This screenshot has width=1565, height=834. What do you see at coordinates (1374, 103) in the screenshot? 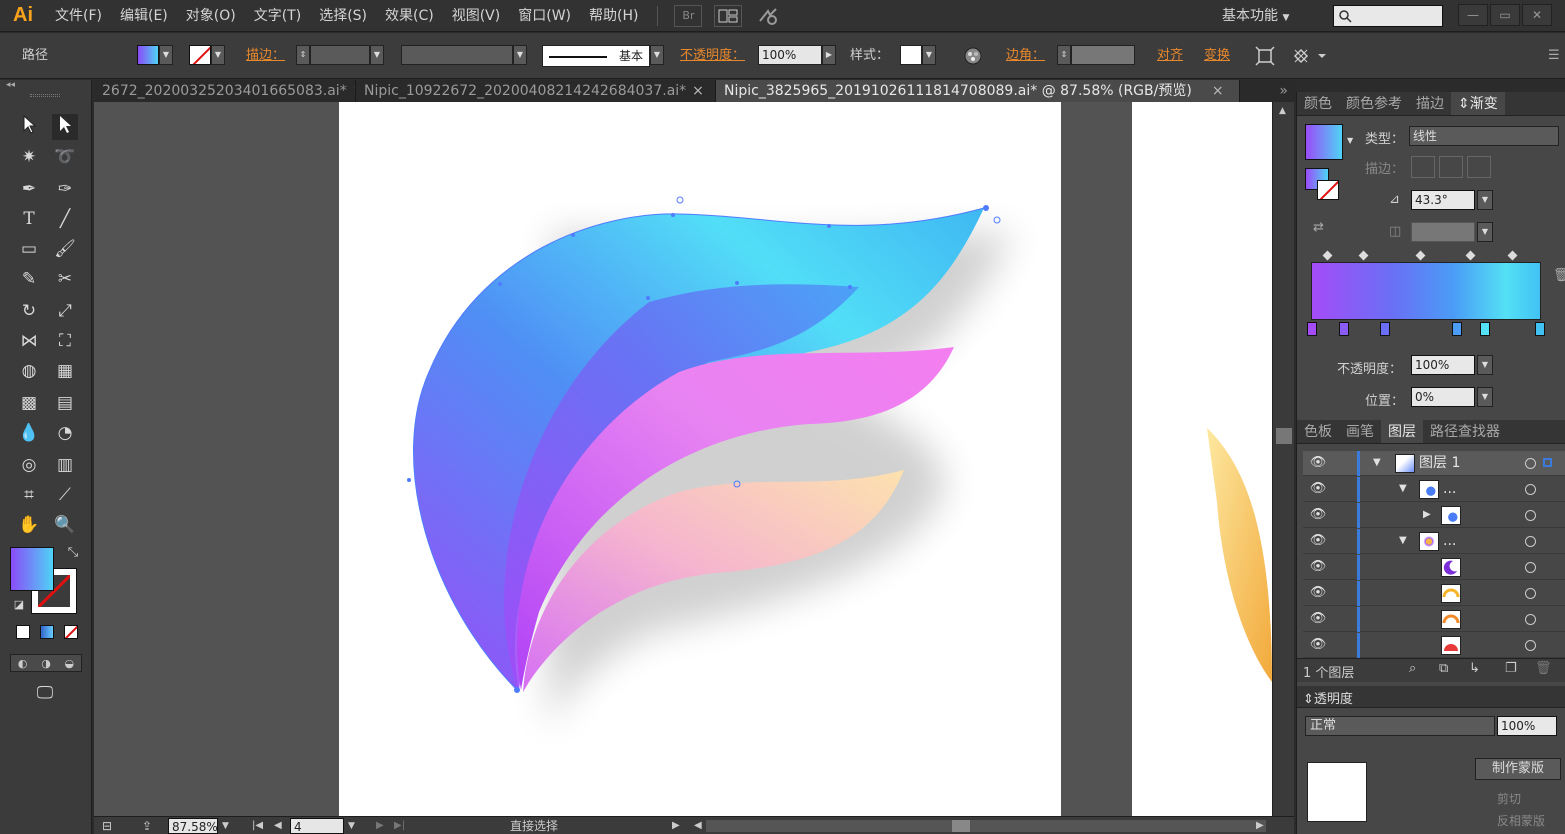
I see `tab-color-guide: 颜色参考` at bounding box center [1374, 103].